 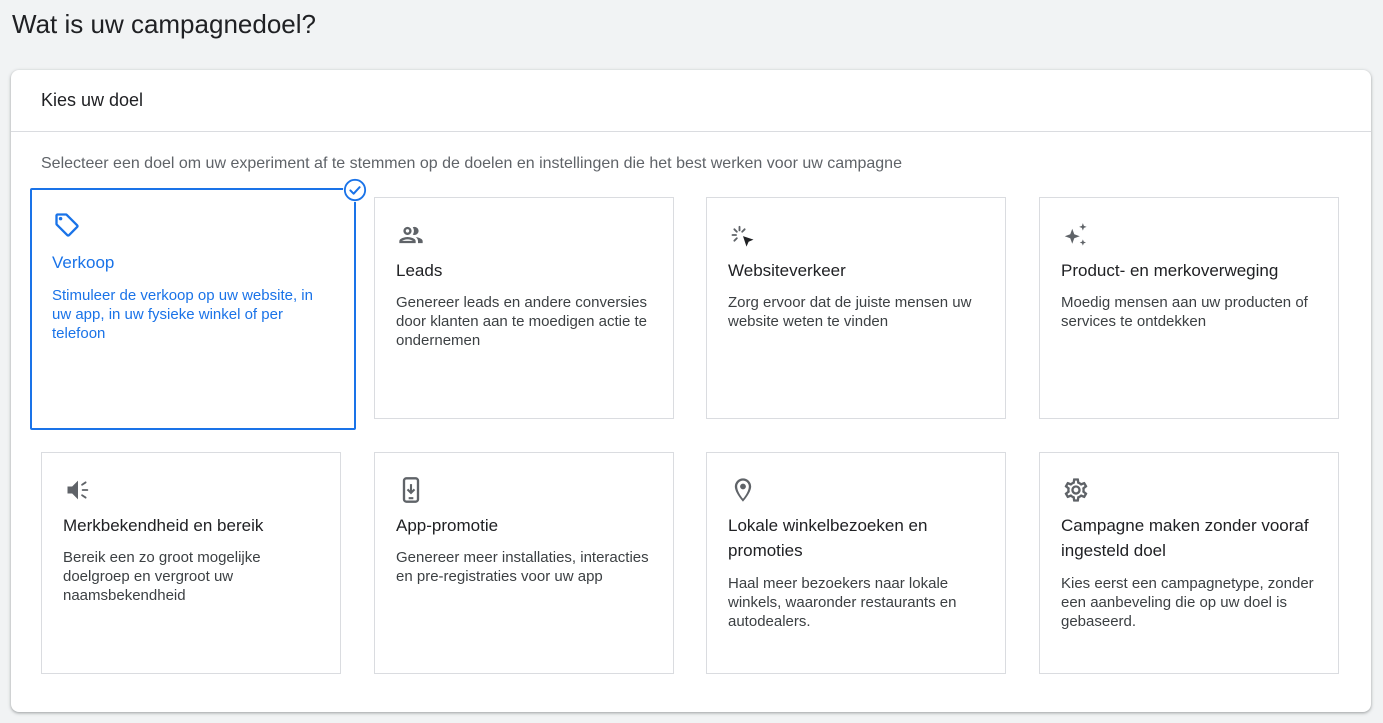 I want to click on goal-card-title: Product- en merkoverweging, so click(x=1170, y=270).